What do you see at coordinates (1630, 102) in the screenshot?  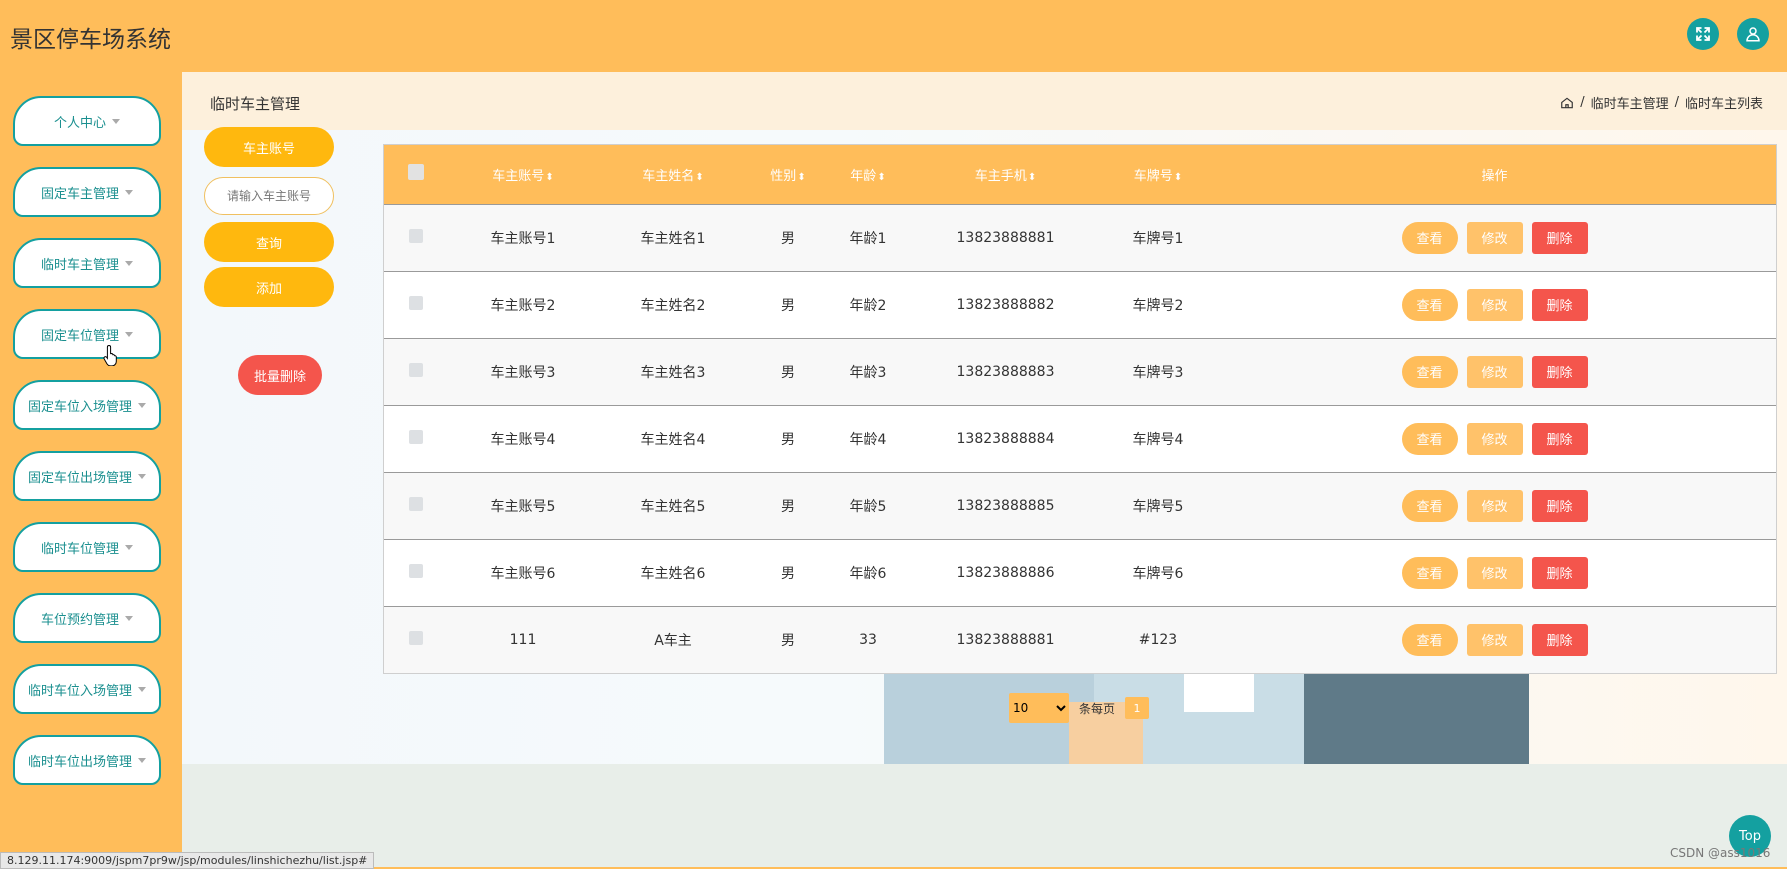 I see `breadcrumb-item: 临时车主管理` at bounding box center [1630, 102].